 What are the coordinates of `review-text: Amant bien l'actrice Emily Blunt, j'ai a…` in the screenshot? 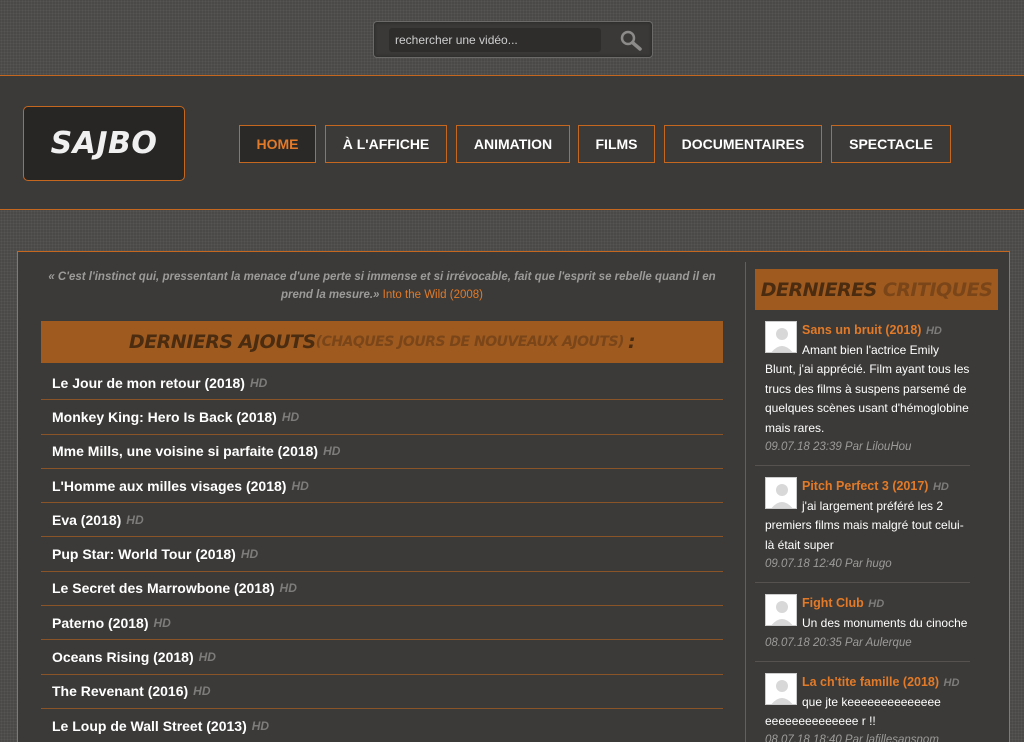 It's located at (867, 389).